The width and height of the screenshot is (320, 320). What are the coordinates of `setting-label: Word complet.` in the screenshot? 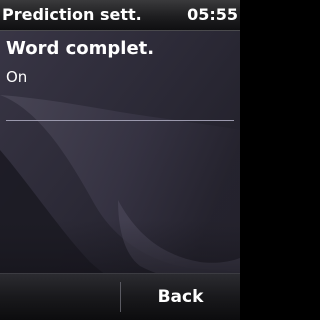 It's located at (80, 48).